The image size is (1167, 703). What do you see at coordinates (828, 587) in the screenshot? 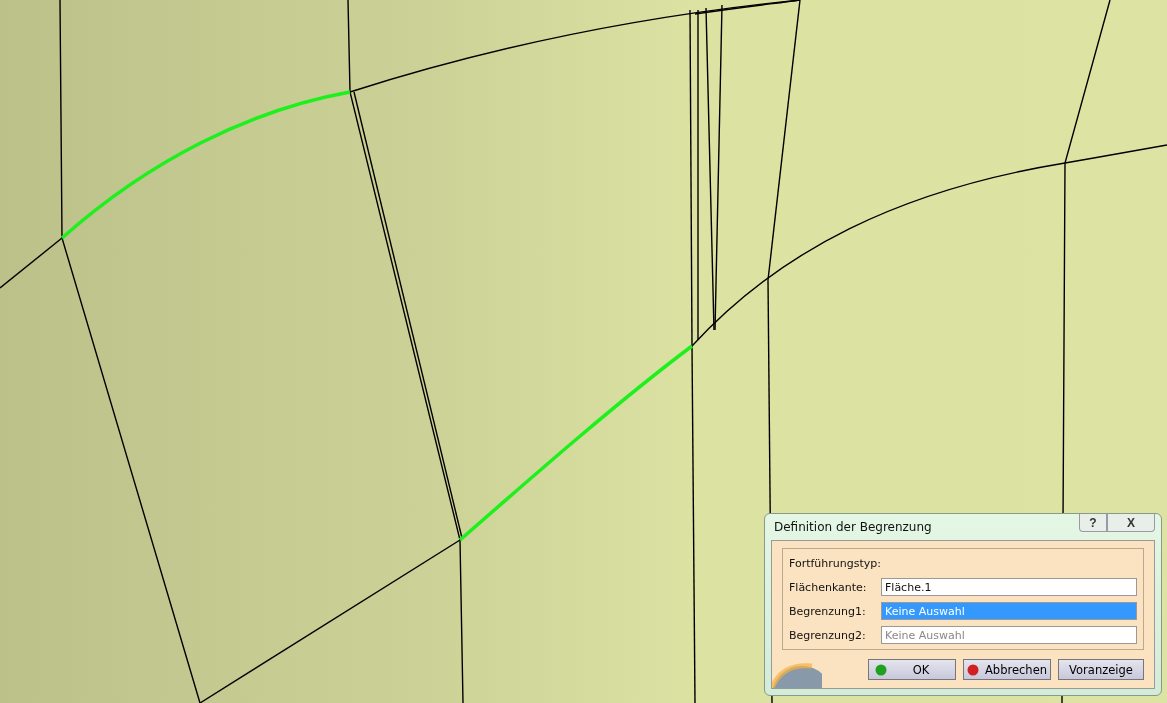
I see `field-label: Flächenkante:` at bounding box center [828, 587].